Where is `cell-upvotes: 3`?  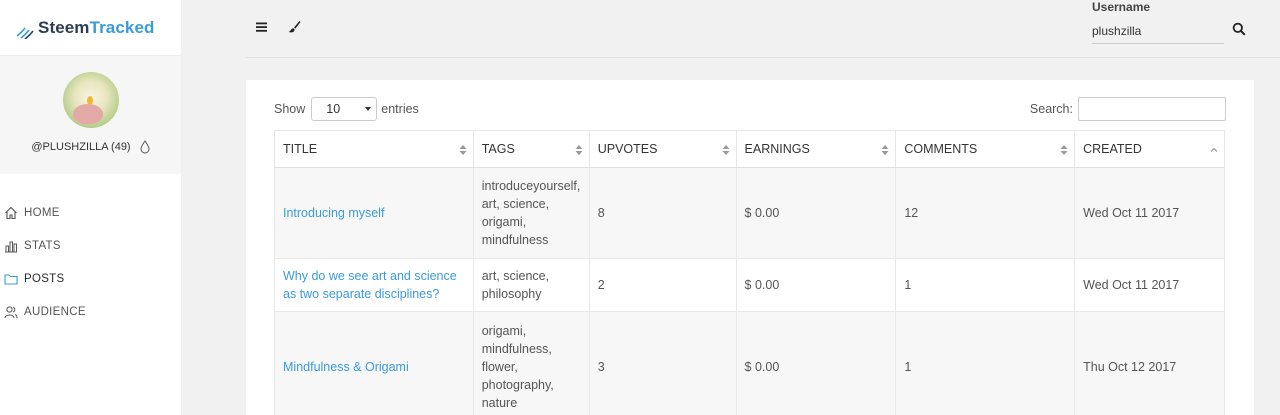 cell-upvotes: 3 is located at coordinates (662, 363).